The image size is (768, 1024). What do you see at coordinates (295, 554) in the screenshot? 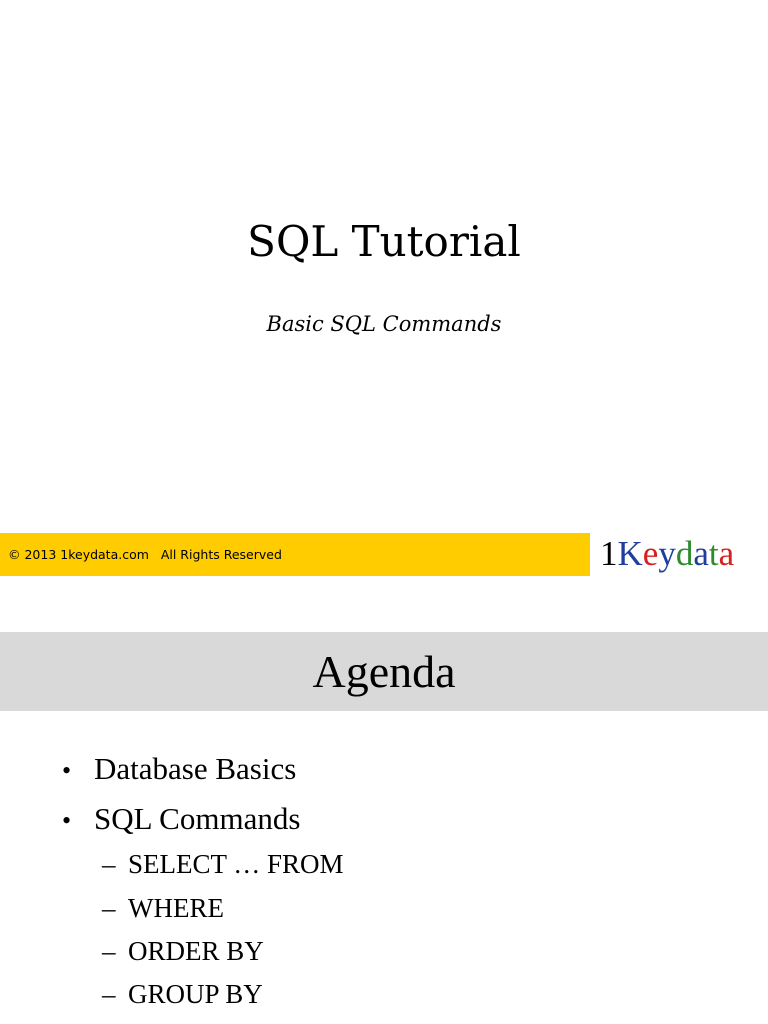
I see `footer-bar: © 2013 1keydata.com All Rights Reserved` at bounding box center [295, 554].